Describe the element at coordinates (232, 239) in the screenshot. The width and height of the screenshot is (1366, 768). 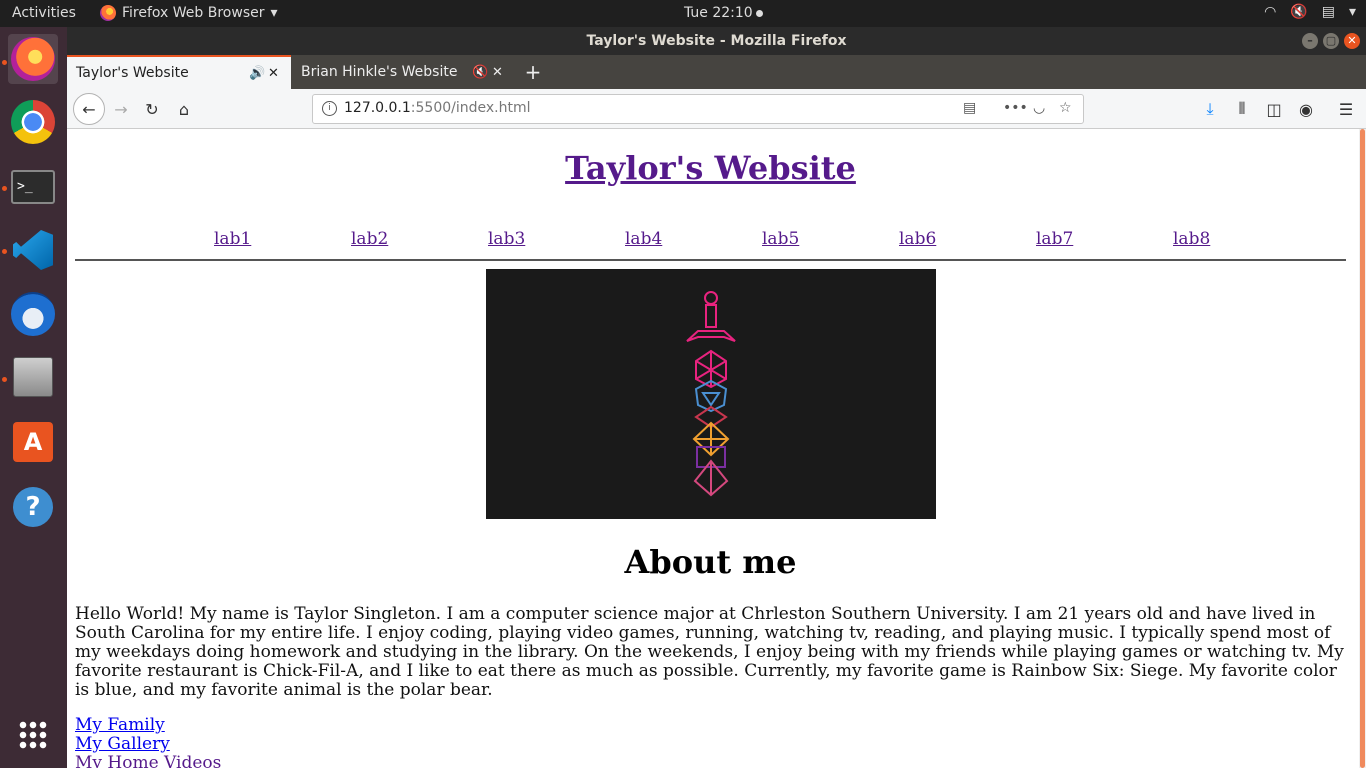
I see `nav-link-lab1: lab1` at that location.